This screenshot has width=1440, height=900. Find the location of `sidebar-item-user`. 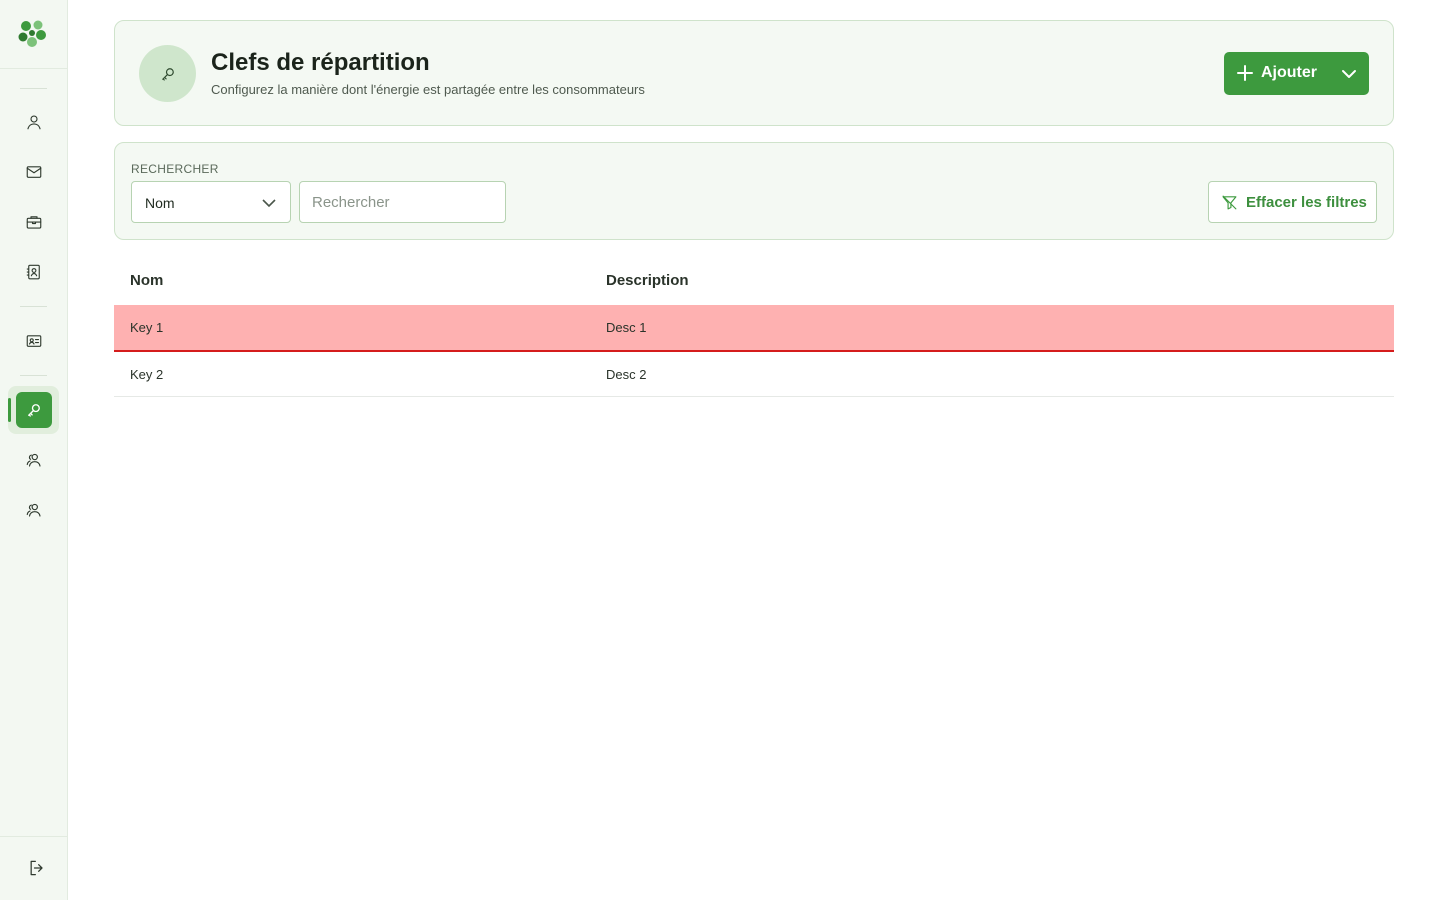

sidebar-item-user is located at coordinates (34, 122).